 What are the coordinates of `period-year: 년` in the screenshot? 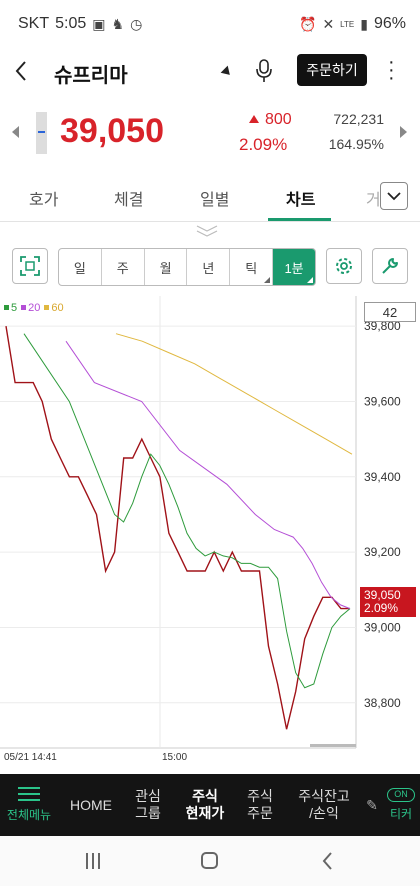 It's located at (209, 267).